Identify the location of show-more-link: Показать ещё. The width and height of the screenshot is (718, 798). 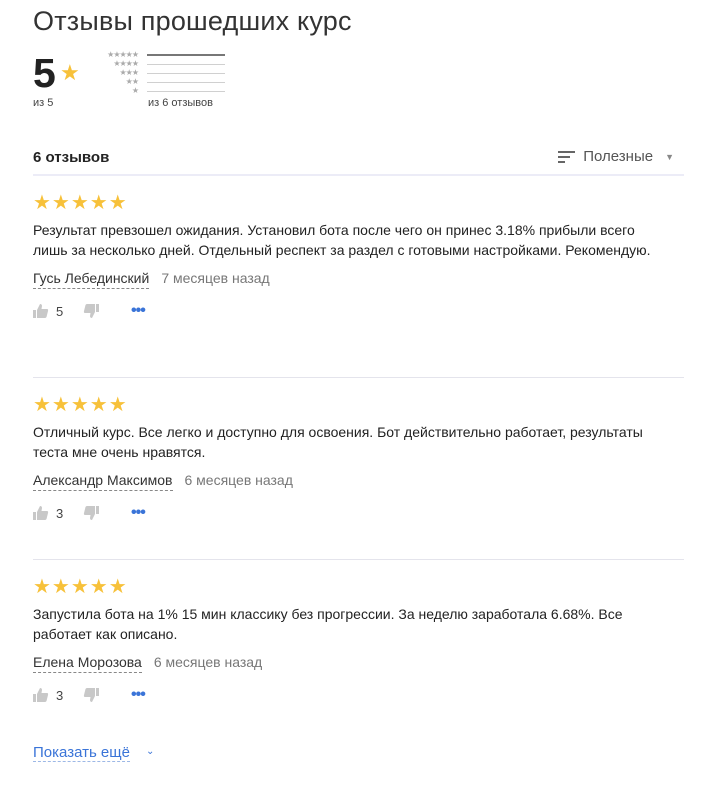
(81, 753).